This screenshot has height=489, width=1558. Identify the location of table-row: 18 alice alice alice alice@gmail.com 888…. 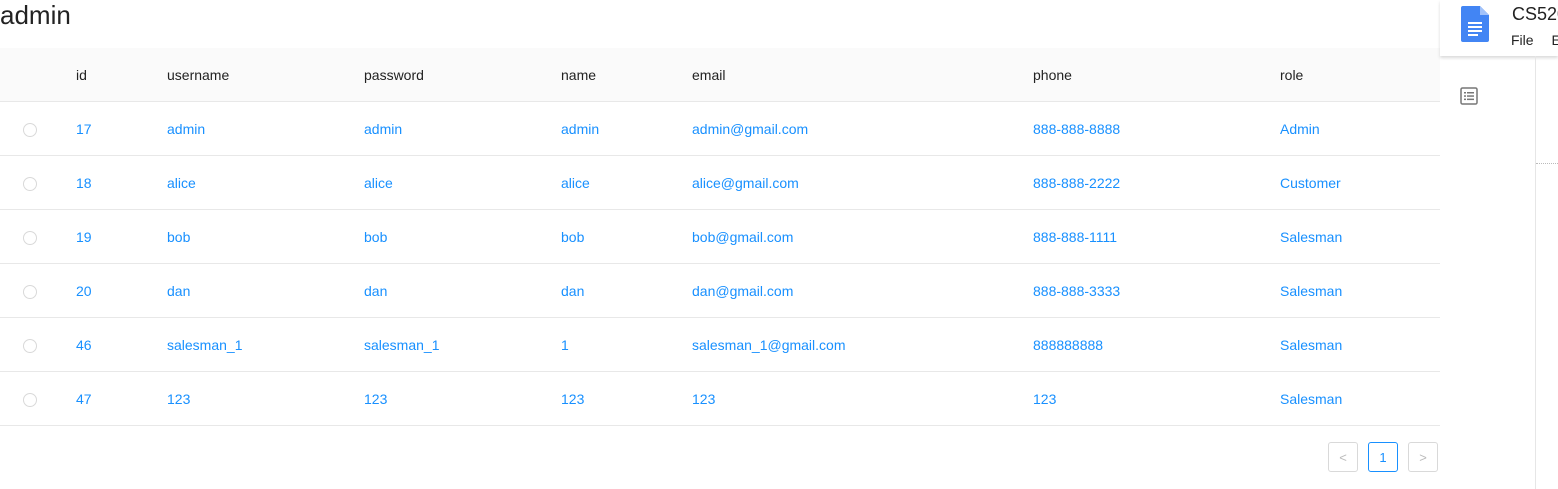
(720, 182).